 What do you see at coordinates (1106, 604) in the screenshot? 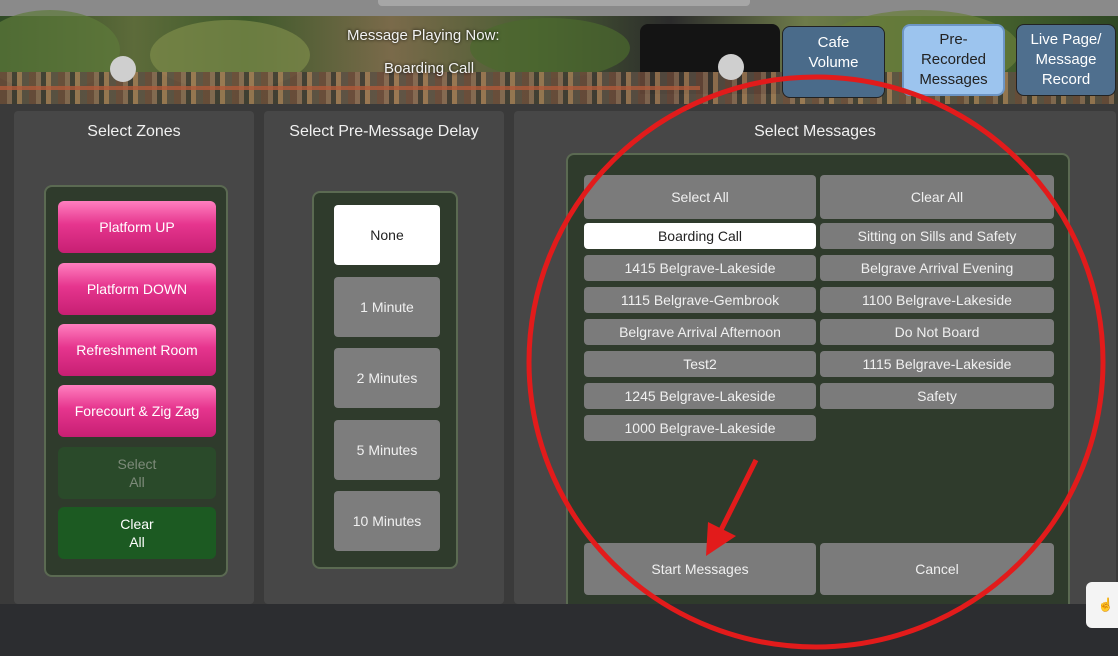
I see `hand-pointer-icon: ☝` at bounding box center [1106, 604].